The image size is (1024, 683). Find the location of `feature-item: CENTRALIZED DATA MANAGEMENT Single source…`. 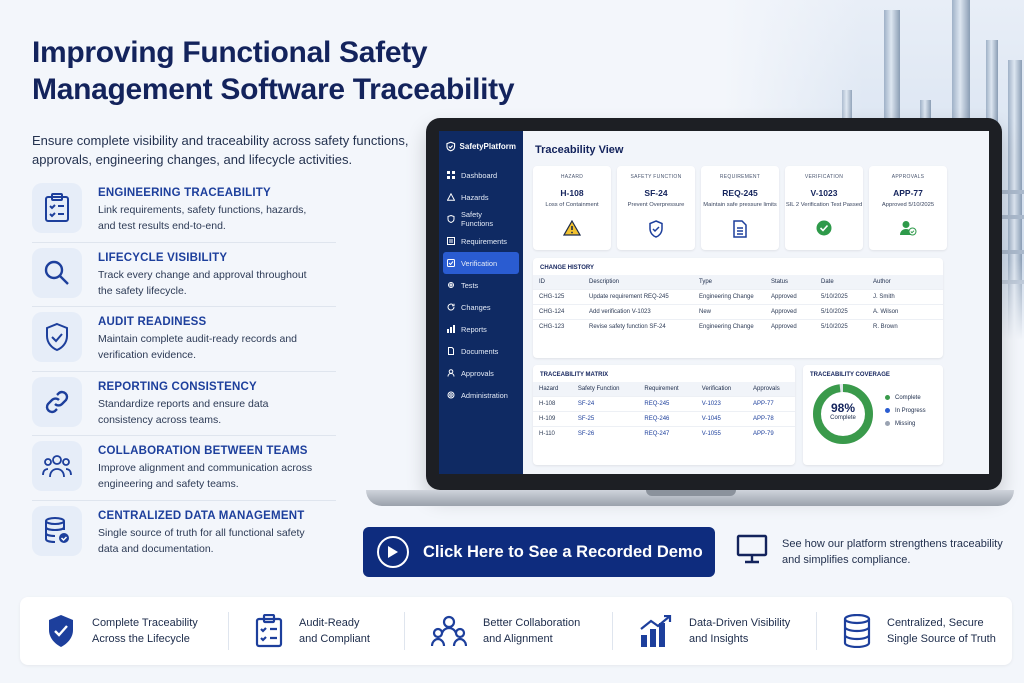

feature-item: CENTRALIZED DATA MANAGEMENT Single source… is located at coordinates (184, 533).